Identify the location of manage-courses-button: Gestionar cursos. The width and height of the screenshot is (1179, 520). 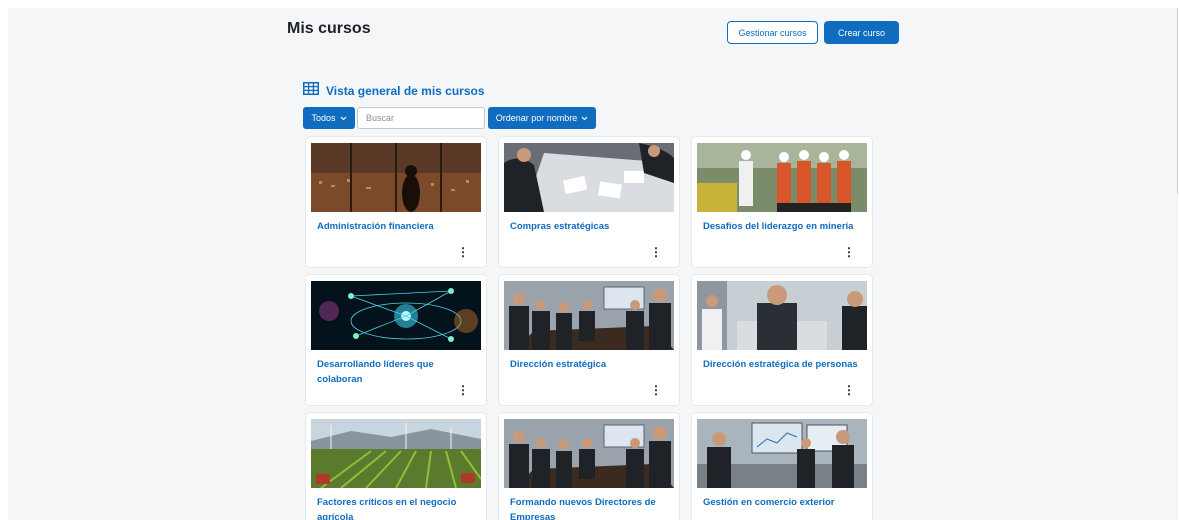
(772, 32).